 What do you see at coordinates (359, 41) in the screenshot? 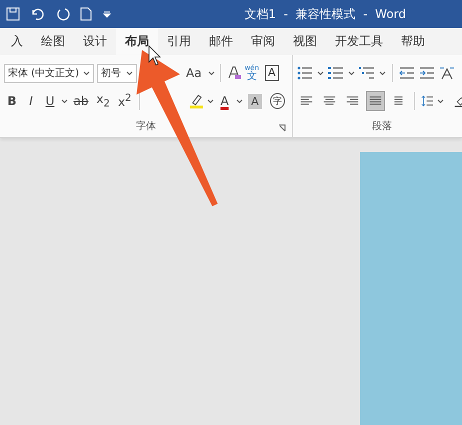
I see `ribbon-tab: 开发工具` at bounding box center [359, 41].